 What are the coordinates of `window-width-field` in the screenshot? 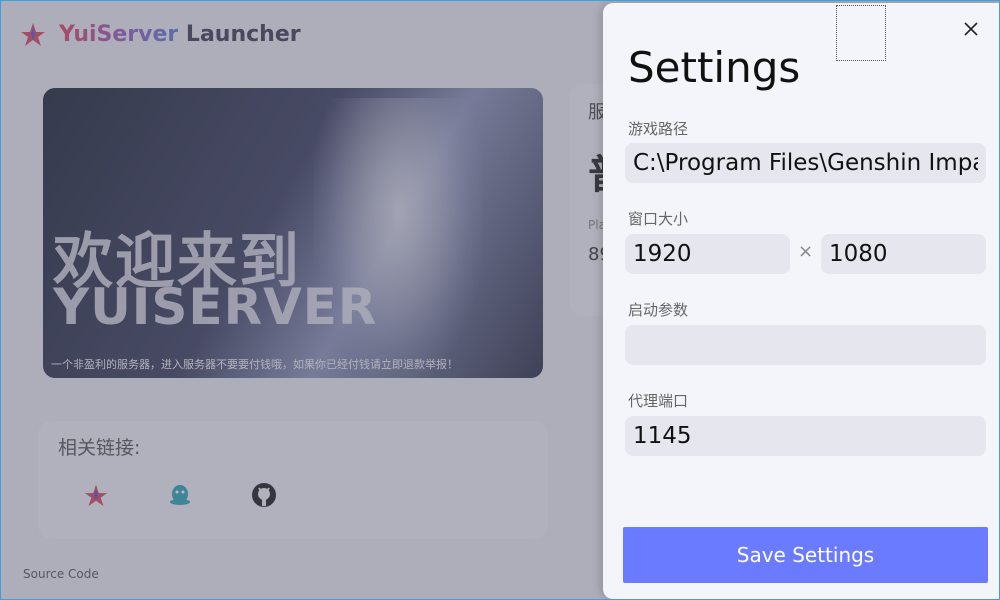 It's located at (707, 254).